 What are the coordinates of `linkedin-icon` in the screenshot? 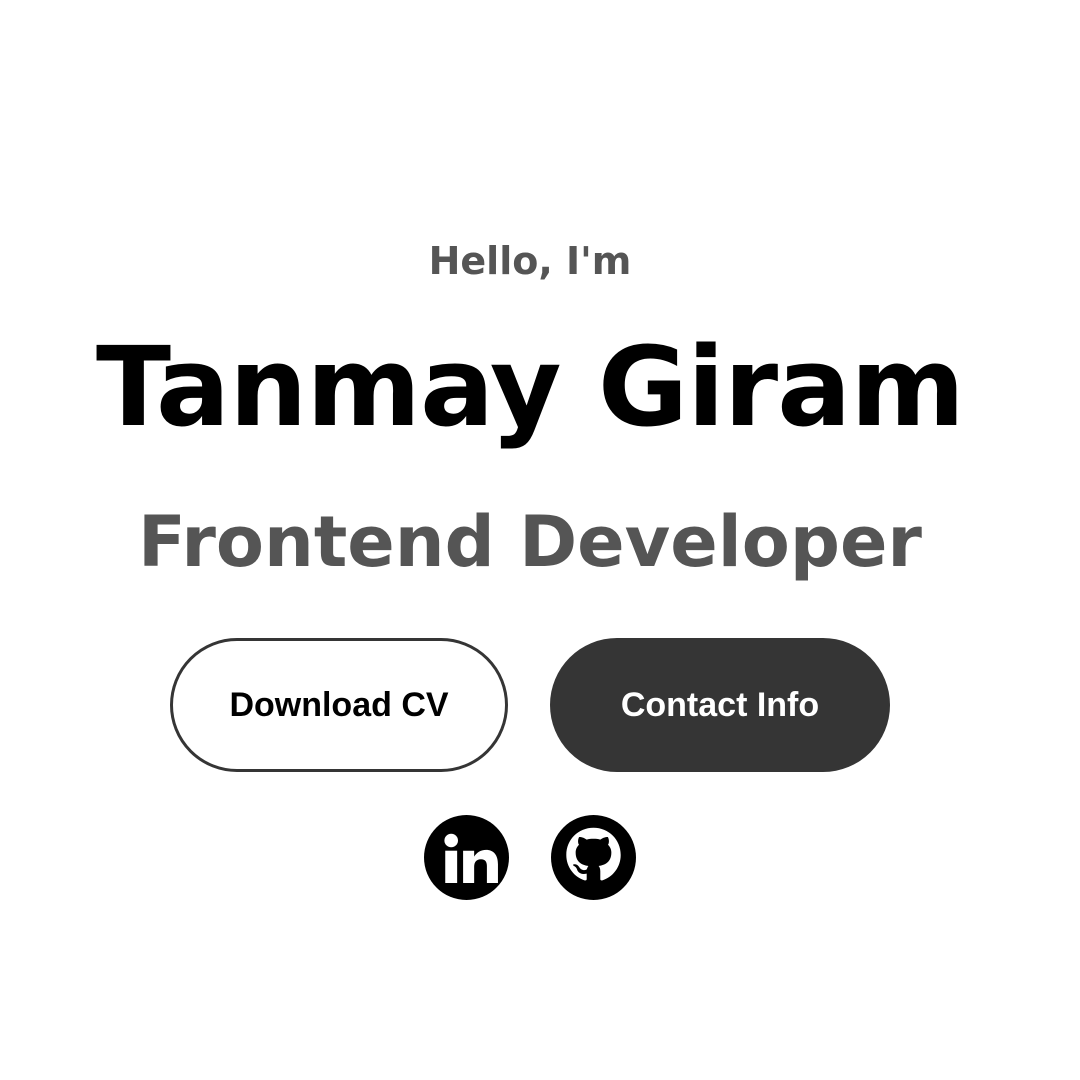 It's located at (466, 857).